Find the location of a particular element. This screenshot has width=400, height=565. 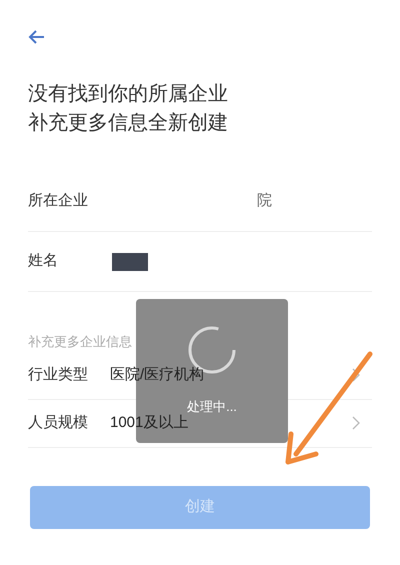

field-value: 院 is located at coordinates (264, 201).